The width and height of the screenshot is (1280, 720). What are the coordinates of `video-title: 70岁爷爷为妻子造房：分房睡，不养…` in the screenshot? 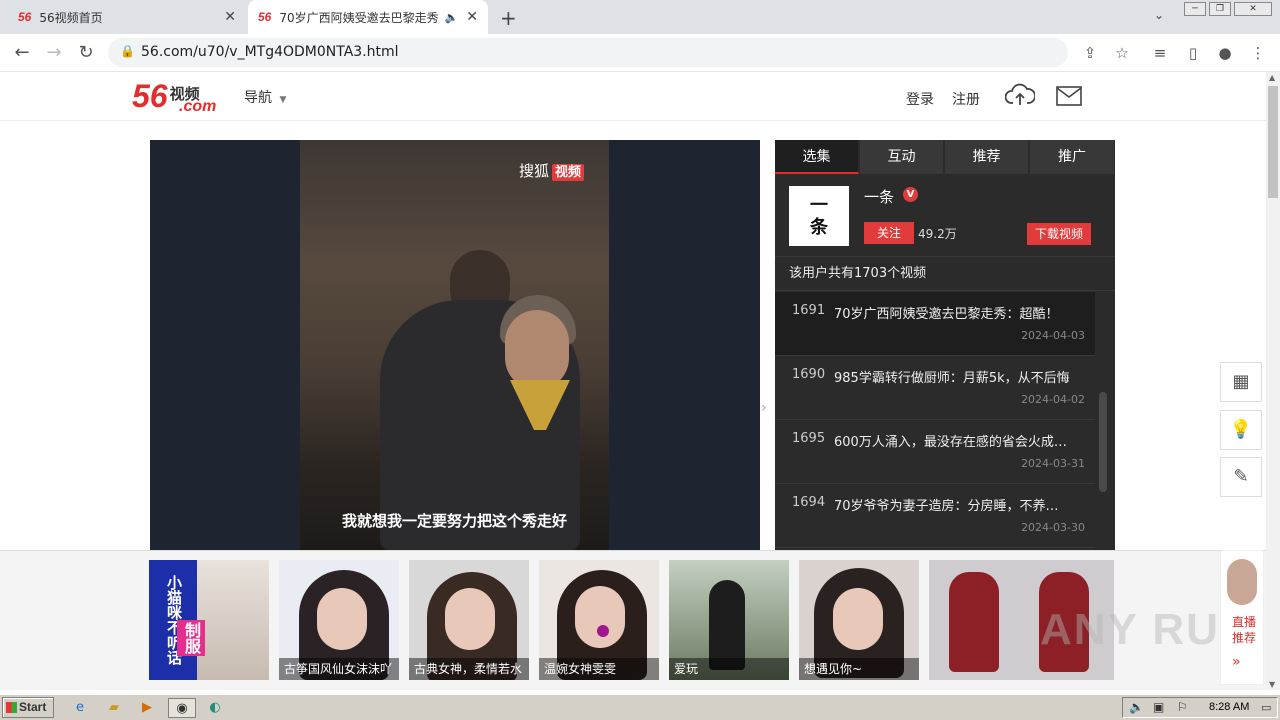 It's located at (946, 506).